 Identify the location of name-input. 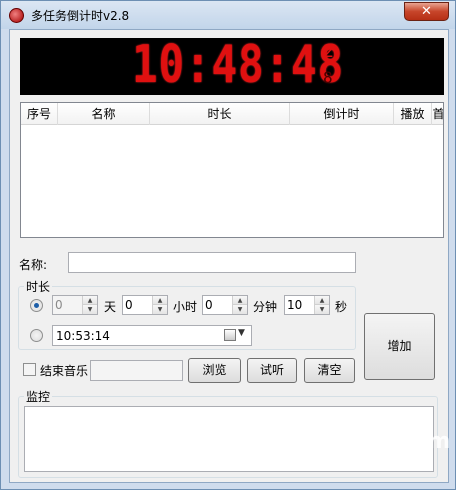
(212, 262).